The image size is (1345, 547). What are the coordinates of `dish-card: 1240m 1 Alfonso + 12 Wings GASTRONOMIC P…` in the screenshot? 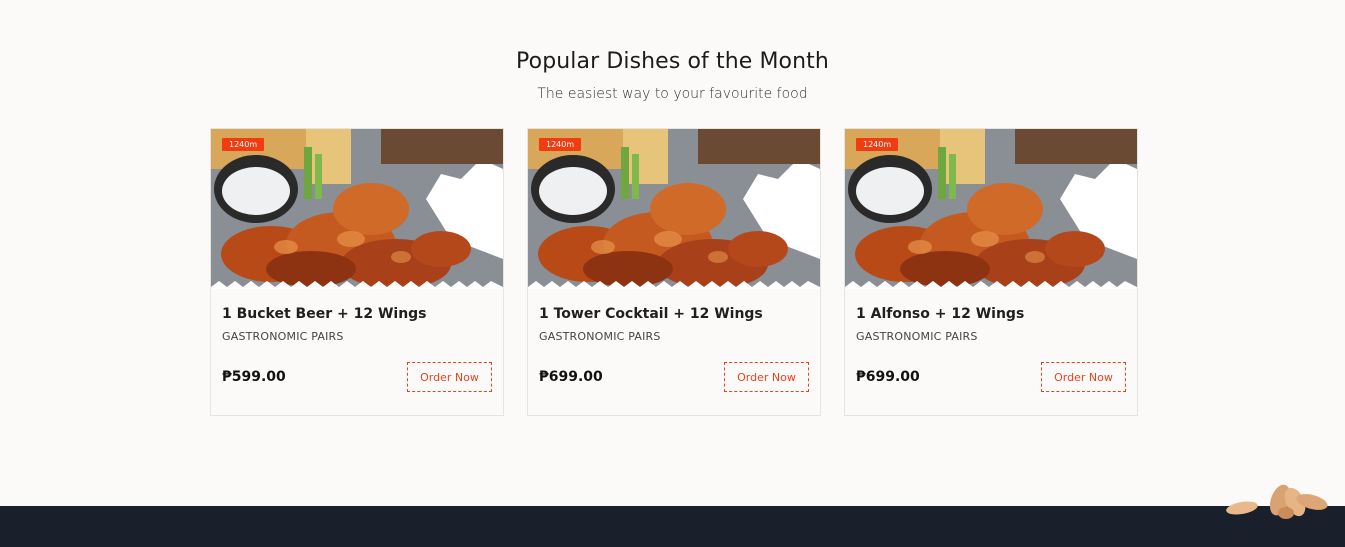 It's located at (991, 272).